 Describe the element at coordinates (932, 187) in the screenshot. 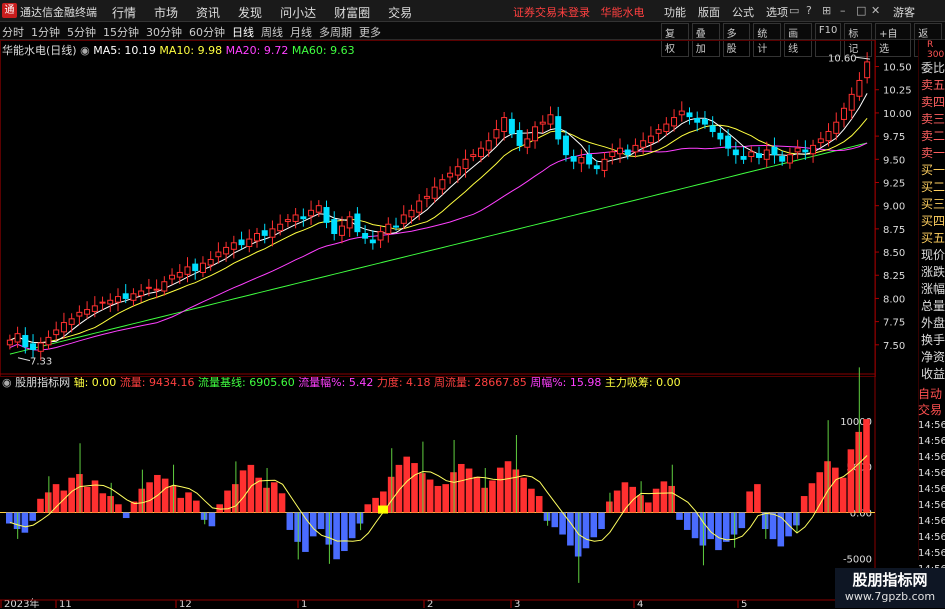

I see `side-item-7: 买二` at that location.